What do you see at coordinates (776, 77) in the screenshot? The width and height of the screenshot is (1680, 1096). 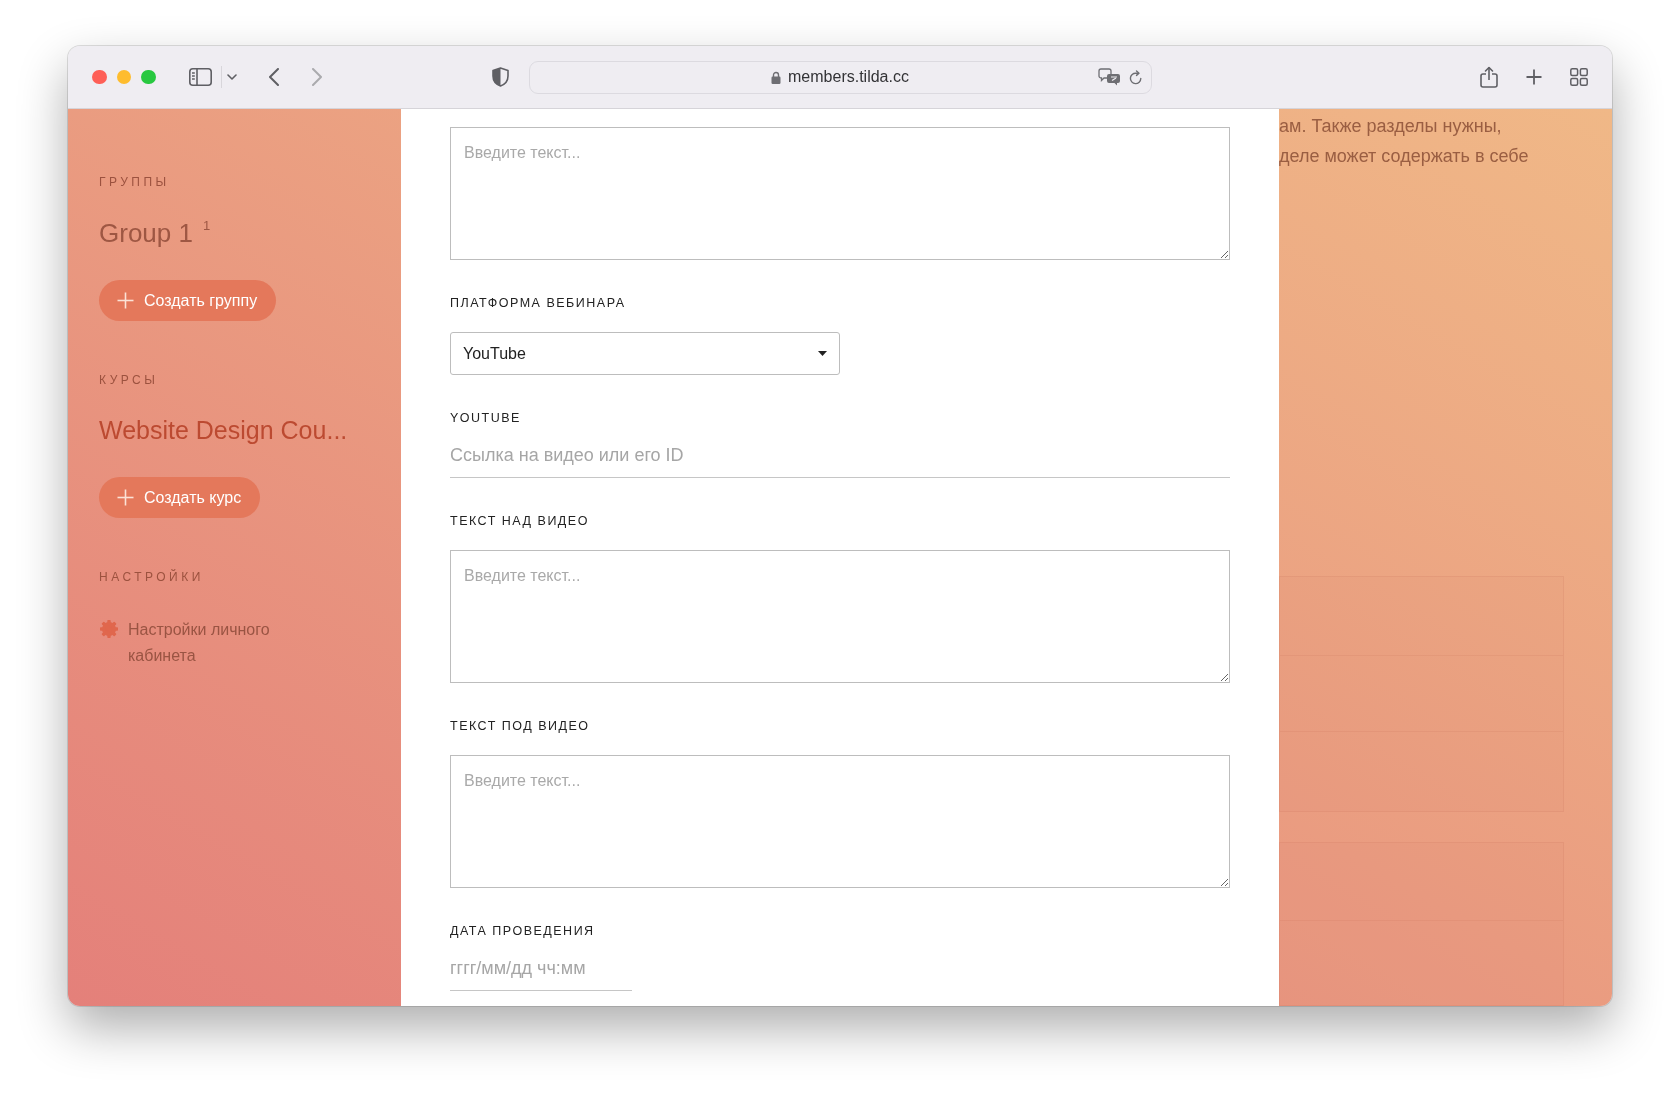 I see `lock-icon` at bounding box center [776, 77].